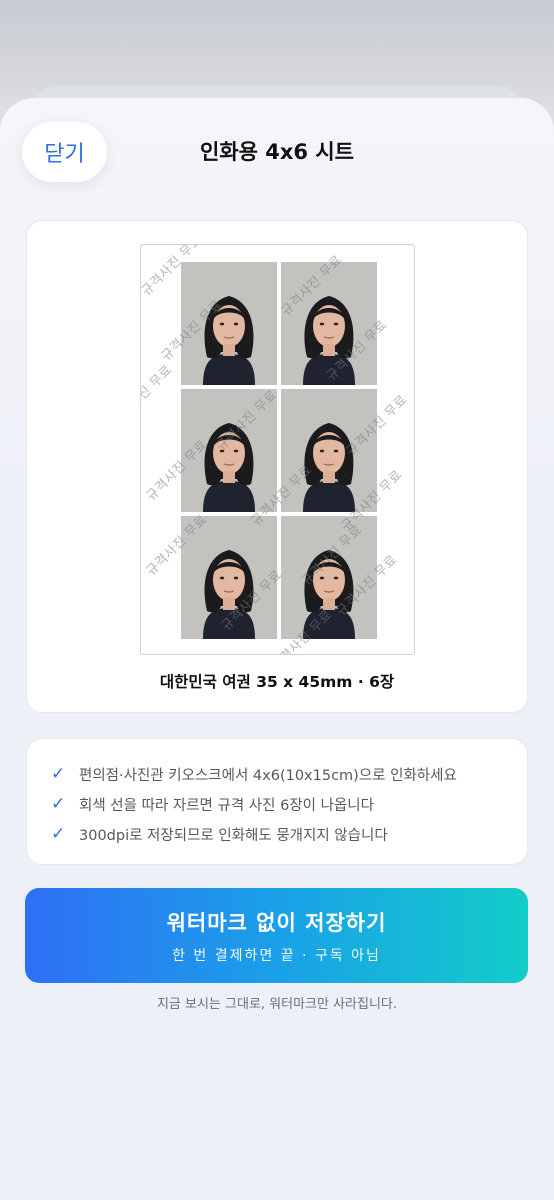 Image resolution: width=554 pixels, height=1200 pixels. Describe the element at coordinates (233, 835) in the screenshot. I see `instruction-text: 300dpi로 저장되므로 인화해도 뭉개지지 않습니다` at that location.